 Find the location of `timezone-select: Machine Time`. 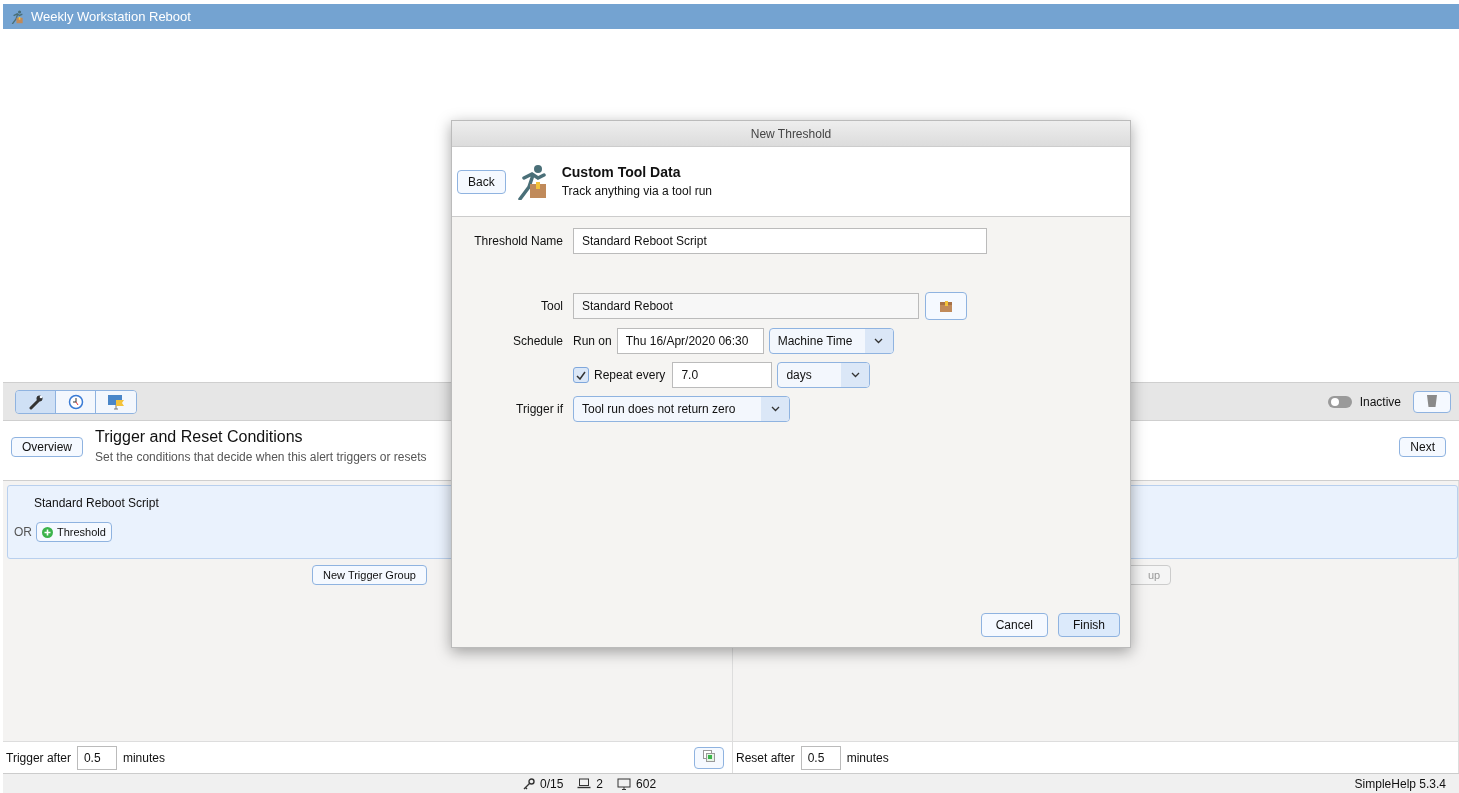

timezone-select: Machine Time is located at coordinates (831, 341).